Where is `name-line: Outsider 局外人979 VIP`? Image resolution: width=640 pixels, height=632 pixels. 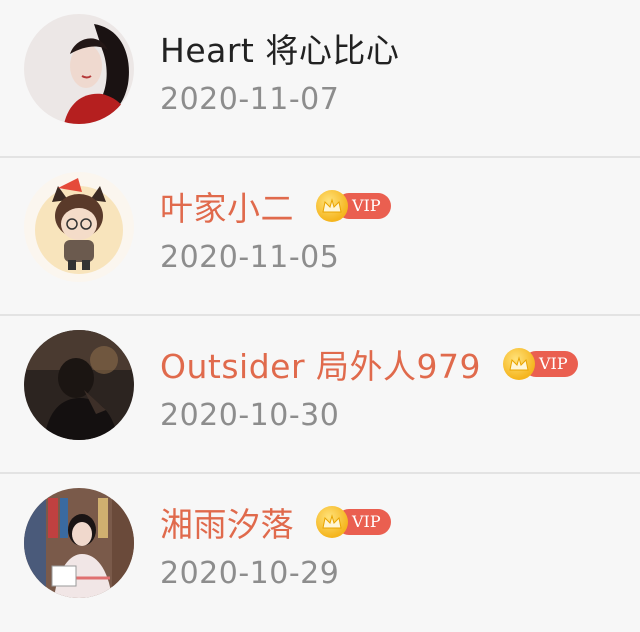
name-line: Outsider 局外人979 VIP is located at coordinates (369, 364).